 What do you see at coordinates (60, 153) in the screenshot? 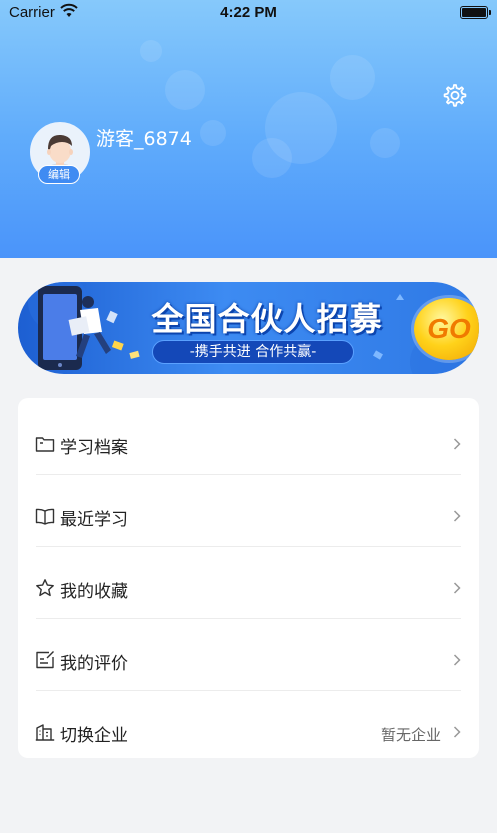
I see `user-avatar: 编辑` at bounding box center [60, 153].